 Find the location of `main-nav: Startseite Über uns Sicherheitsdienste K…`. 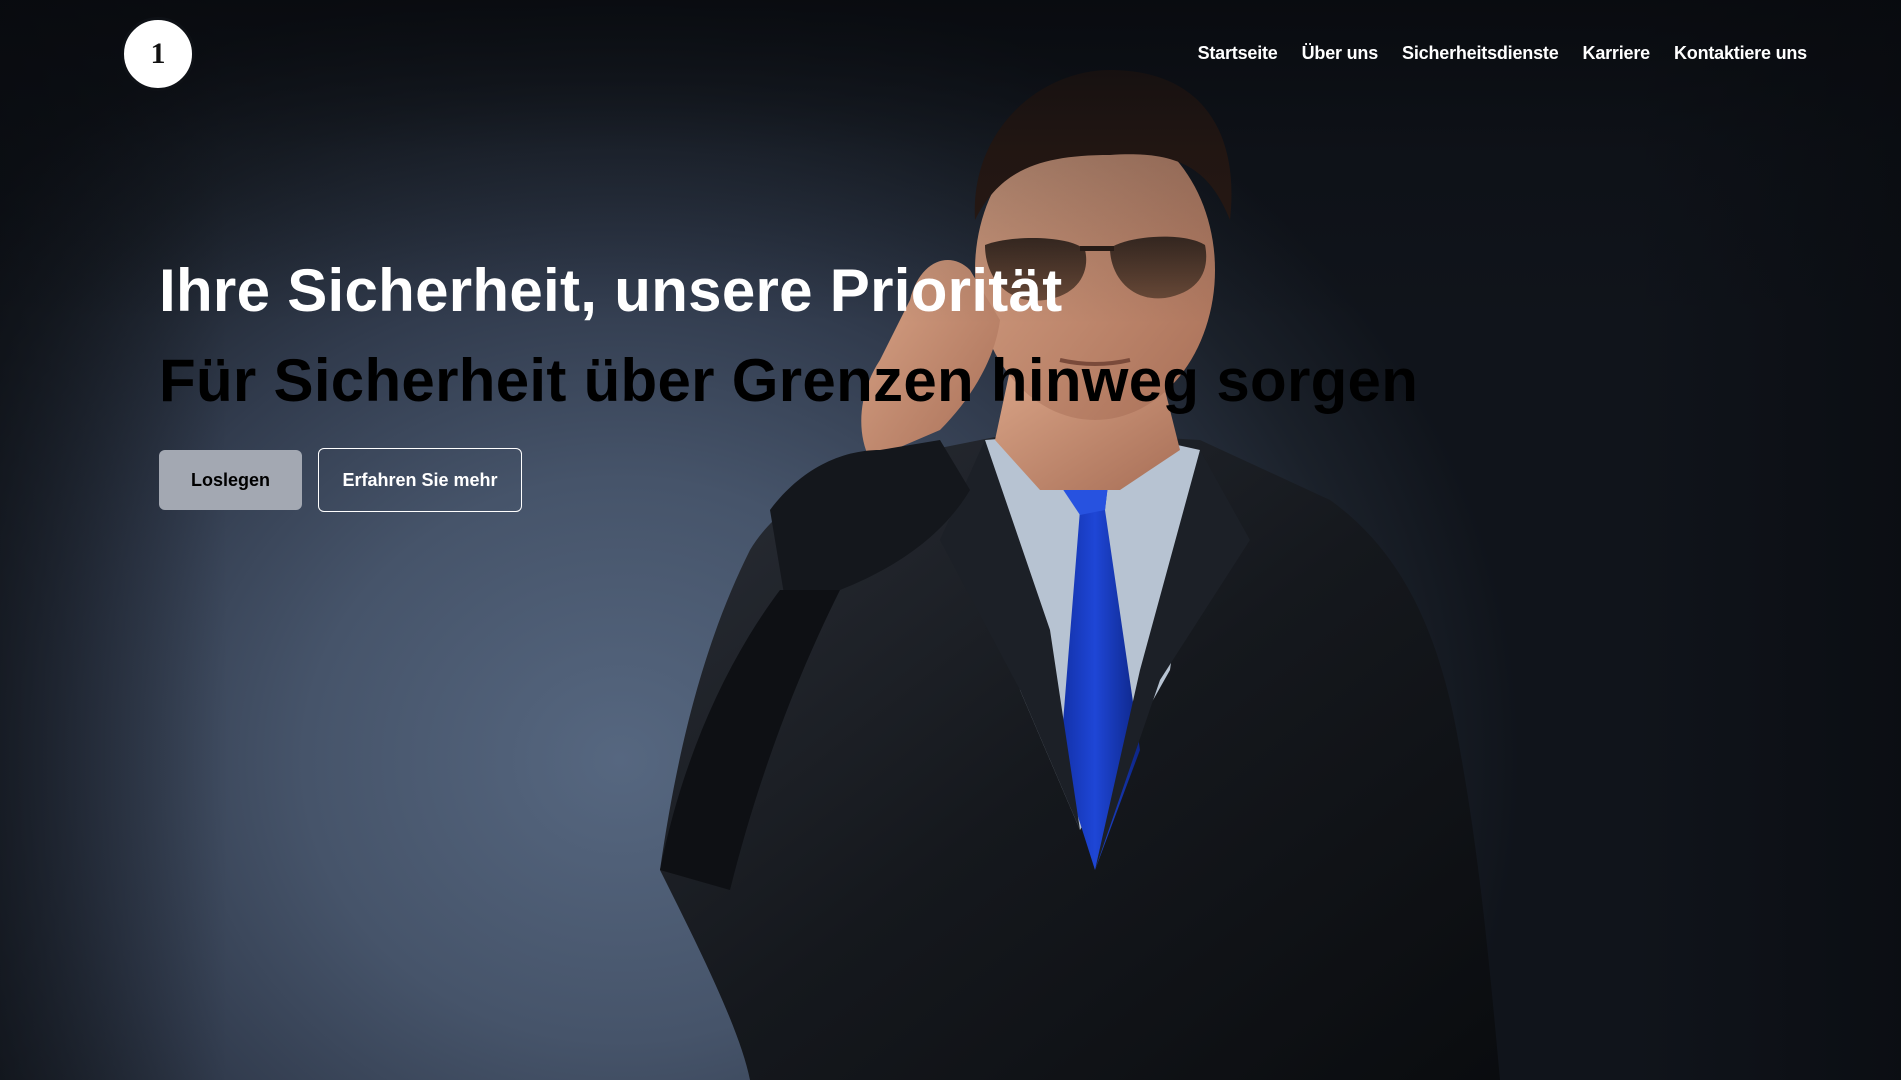

main-nav: Startseite Über uns Sicherheitsdienste K… is located at coordinates (1503, 53).